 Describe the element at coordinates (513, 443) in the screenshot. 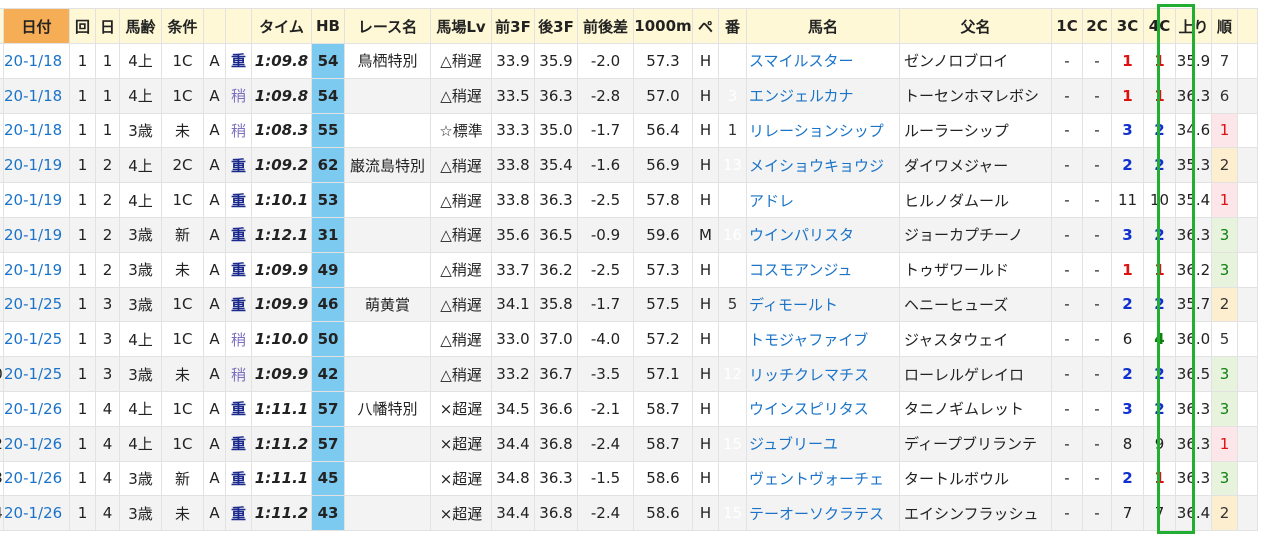

I see `cell-f3: 34.4` at that location.